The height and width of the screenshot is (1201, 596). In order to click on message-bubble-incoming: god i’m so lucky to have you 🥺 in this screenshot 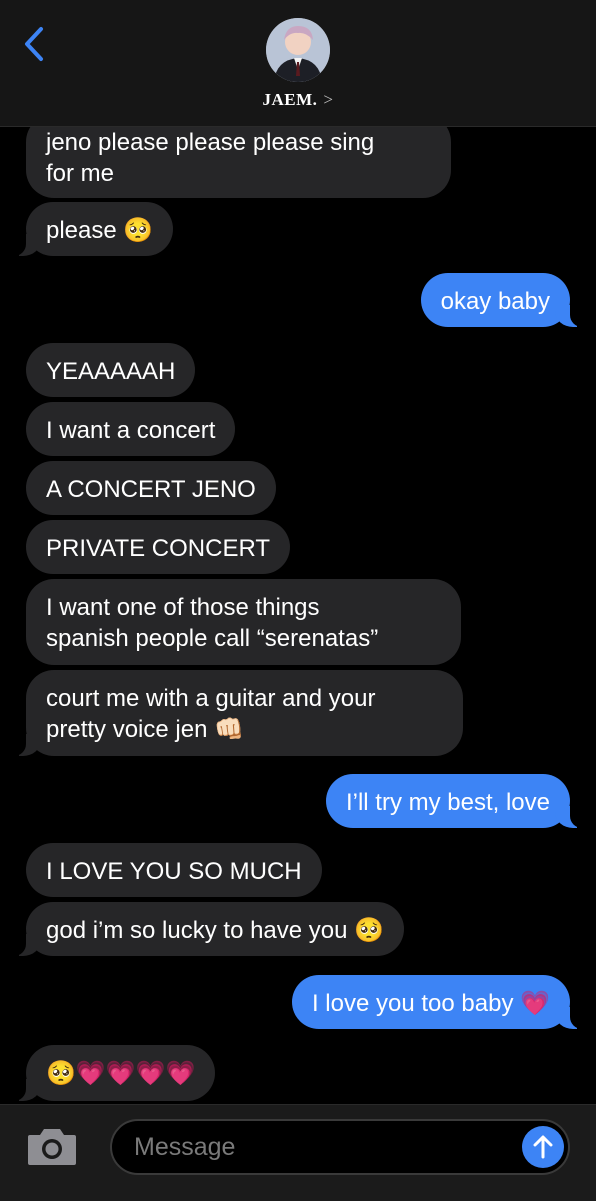, I will do `click(204, 929)`.